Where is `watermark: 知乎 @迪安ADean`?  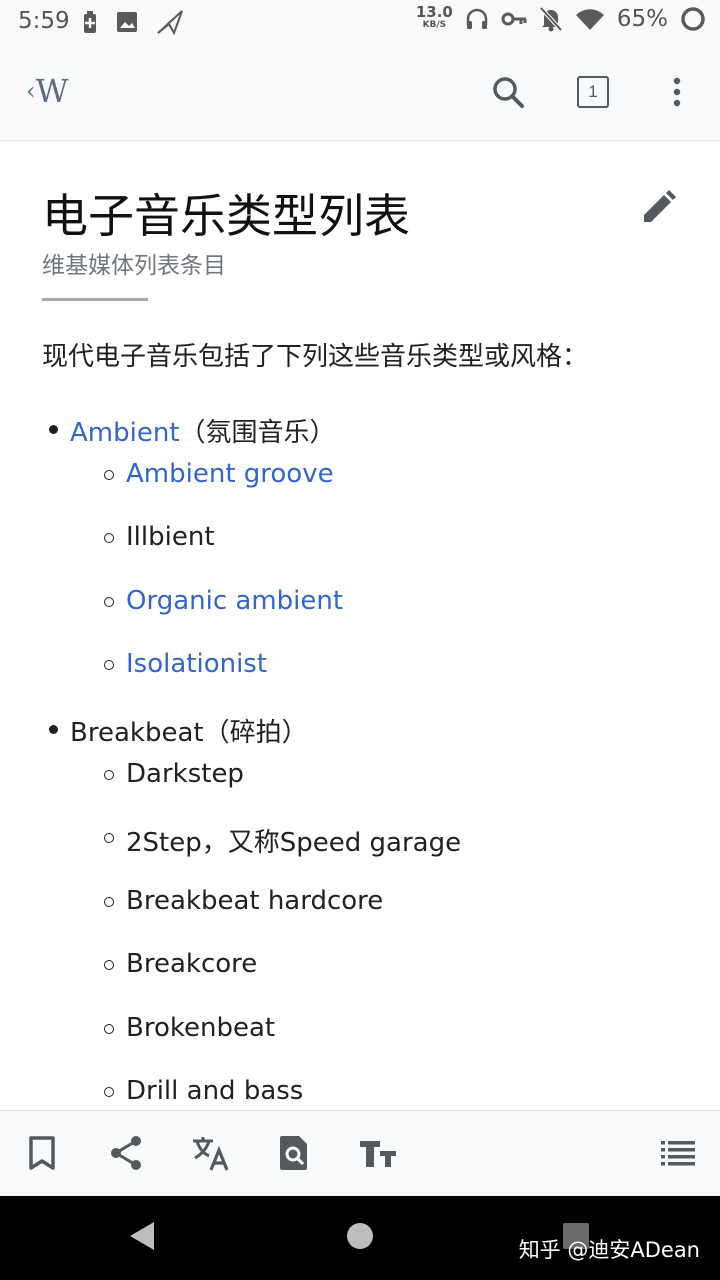 watermark: 知乎 @迪安ADean is located at coordinates (609, 1250).